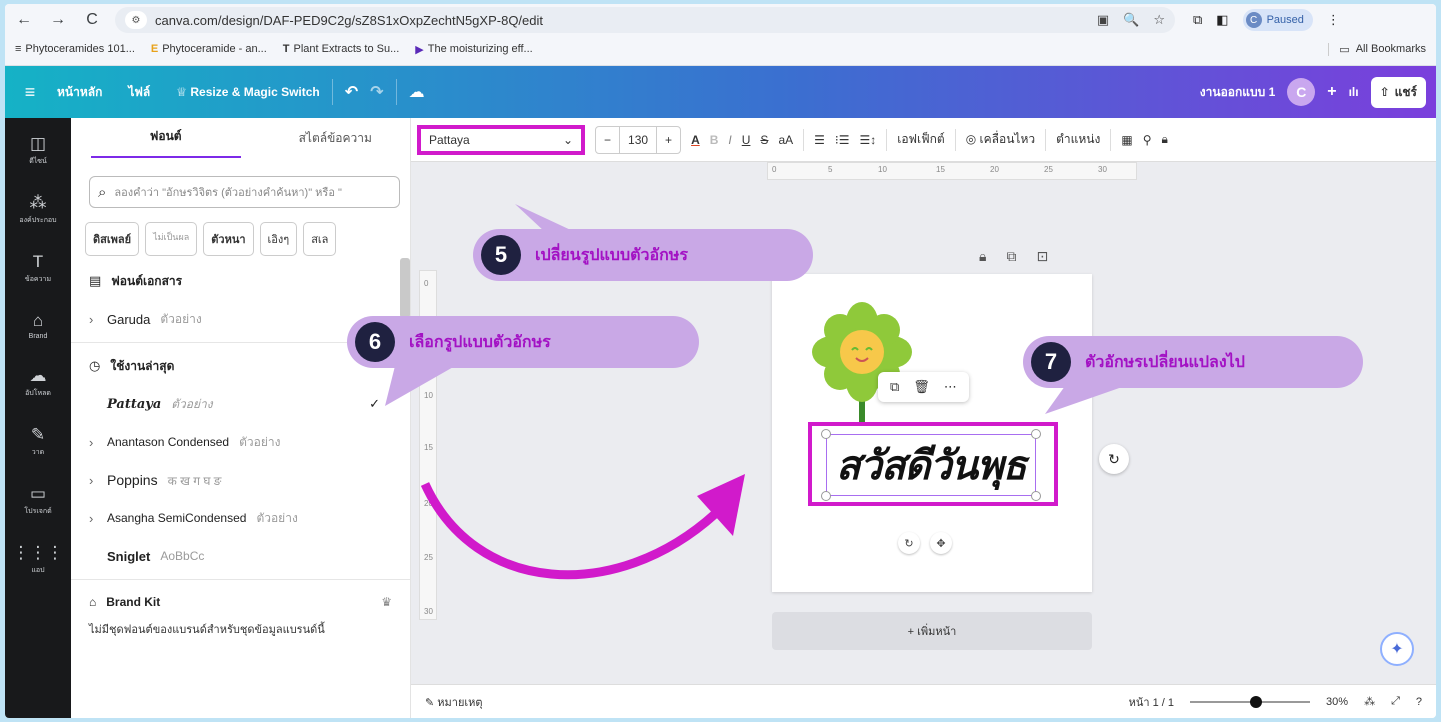 This screenshot has width=1441, height=722. I want to click on font-item-pattaya: Pattaya ตัวอย่าง ✓, so click(240, 404).